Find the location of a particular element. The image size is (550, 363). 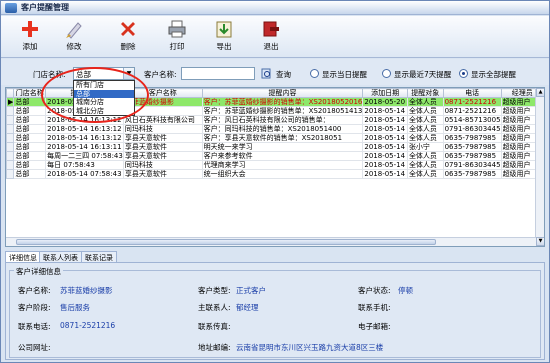

customer-name-label: 客户名称: is located at coordinates (34, 290).